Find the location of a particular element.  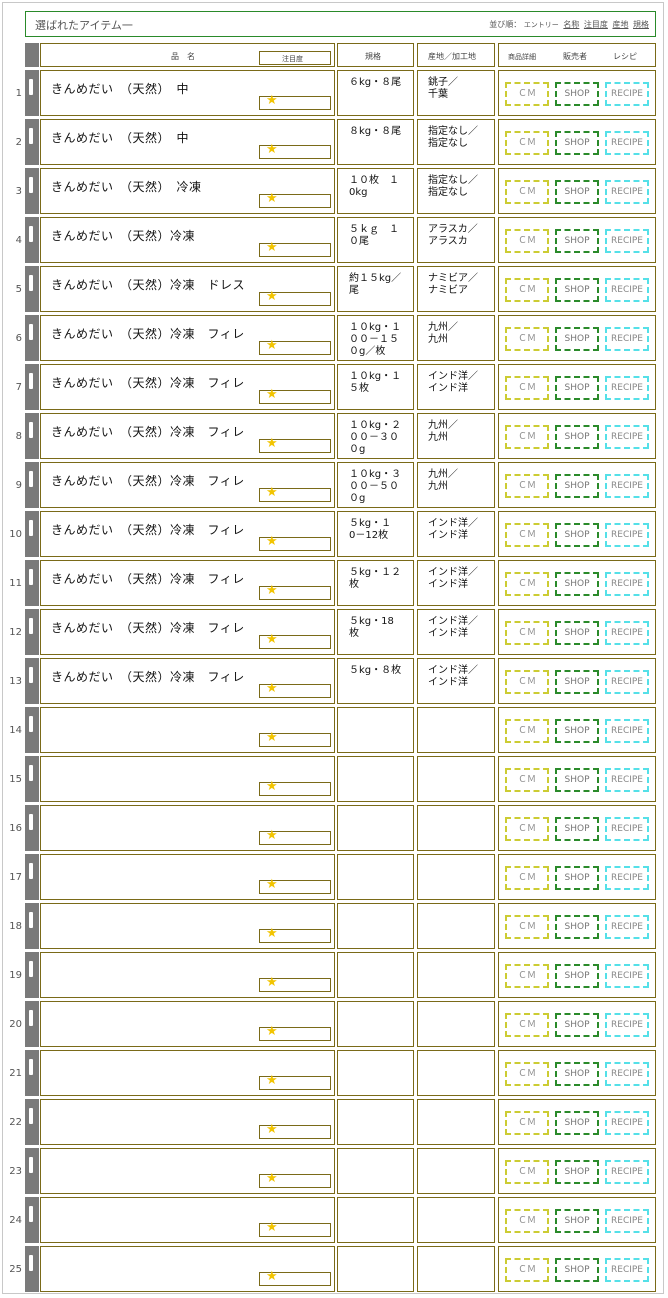

item-name: きんめだい （天然） 冷凍 is located at coordinates (126, 186).